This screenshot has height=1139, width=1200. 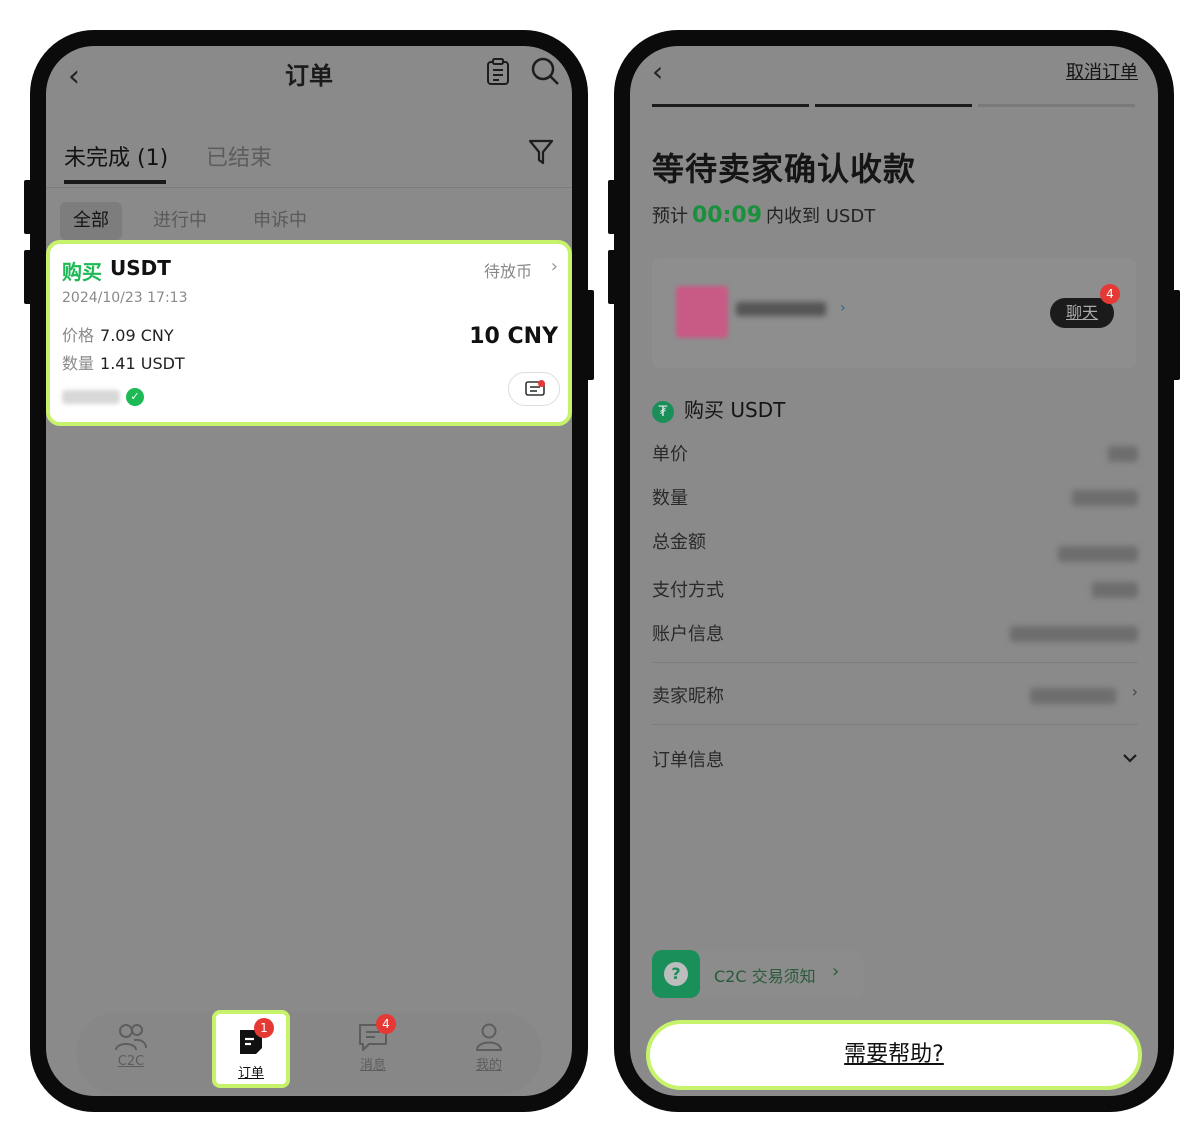 I want to click on unit-price-label: 单价, so click(x=670, y=454).